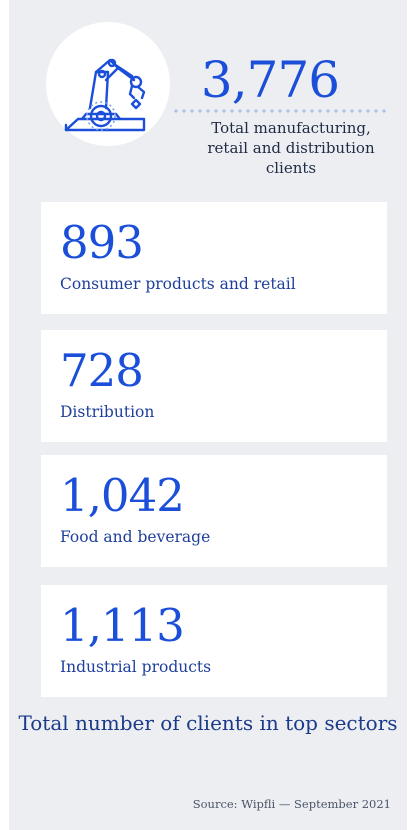  What do you see at coordinates (102, 370) in the screenshot?
I see `sector-value: 728` at bounding box center [102, 370].